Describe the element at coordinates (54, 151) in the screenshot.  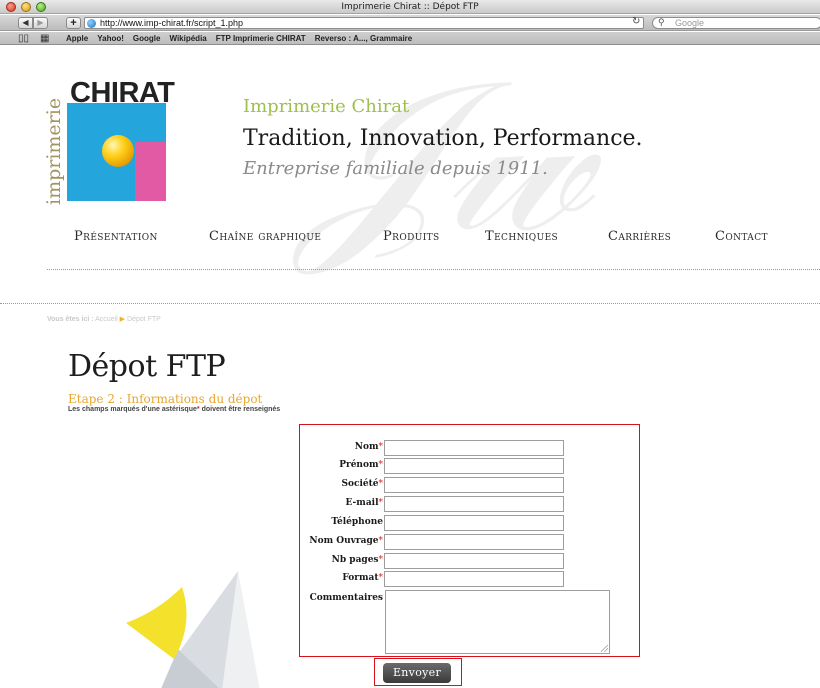
I see `logo-vertical-text: imprimerie` at that location.